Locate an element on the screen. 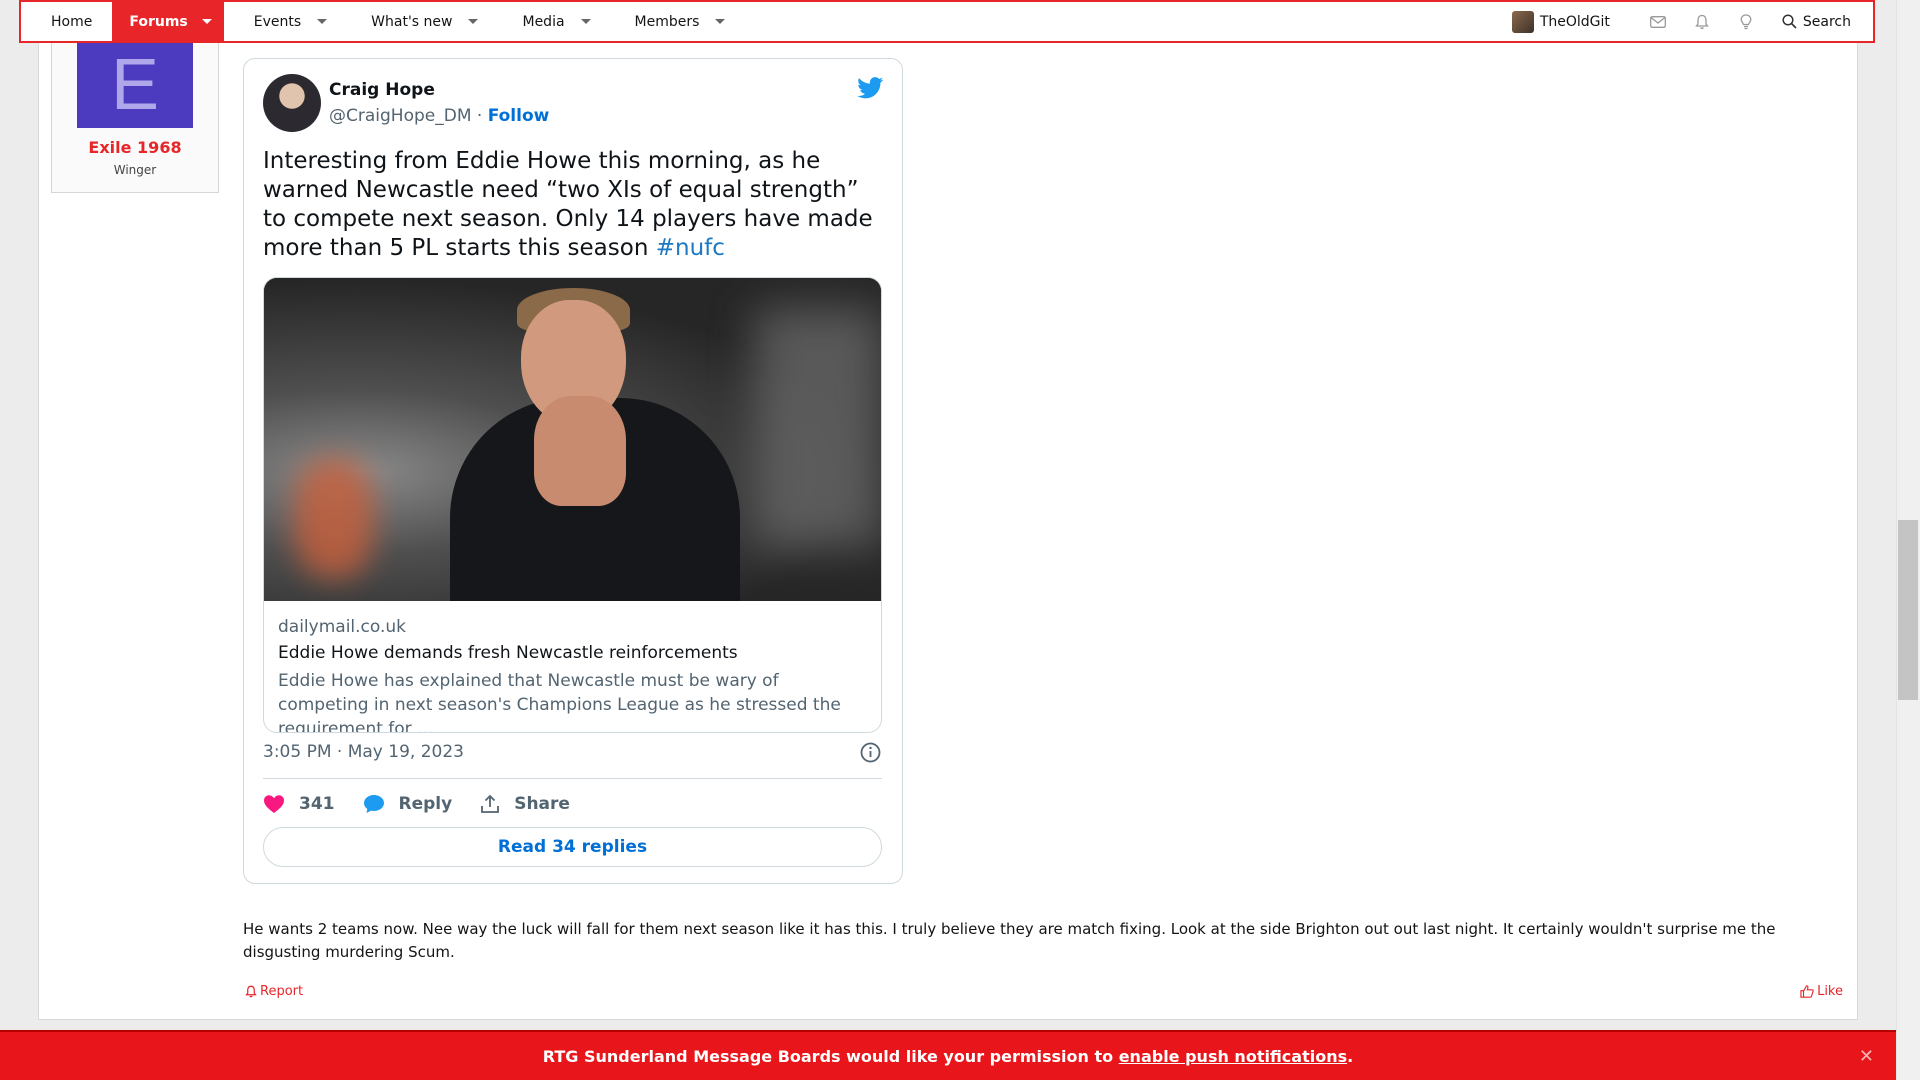  search-label: Search is located at coordinates (1826, 21).